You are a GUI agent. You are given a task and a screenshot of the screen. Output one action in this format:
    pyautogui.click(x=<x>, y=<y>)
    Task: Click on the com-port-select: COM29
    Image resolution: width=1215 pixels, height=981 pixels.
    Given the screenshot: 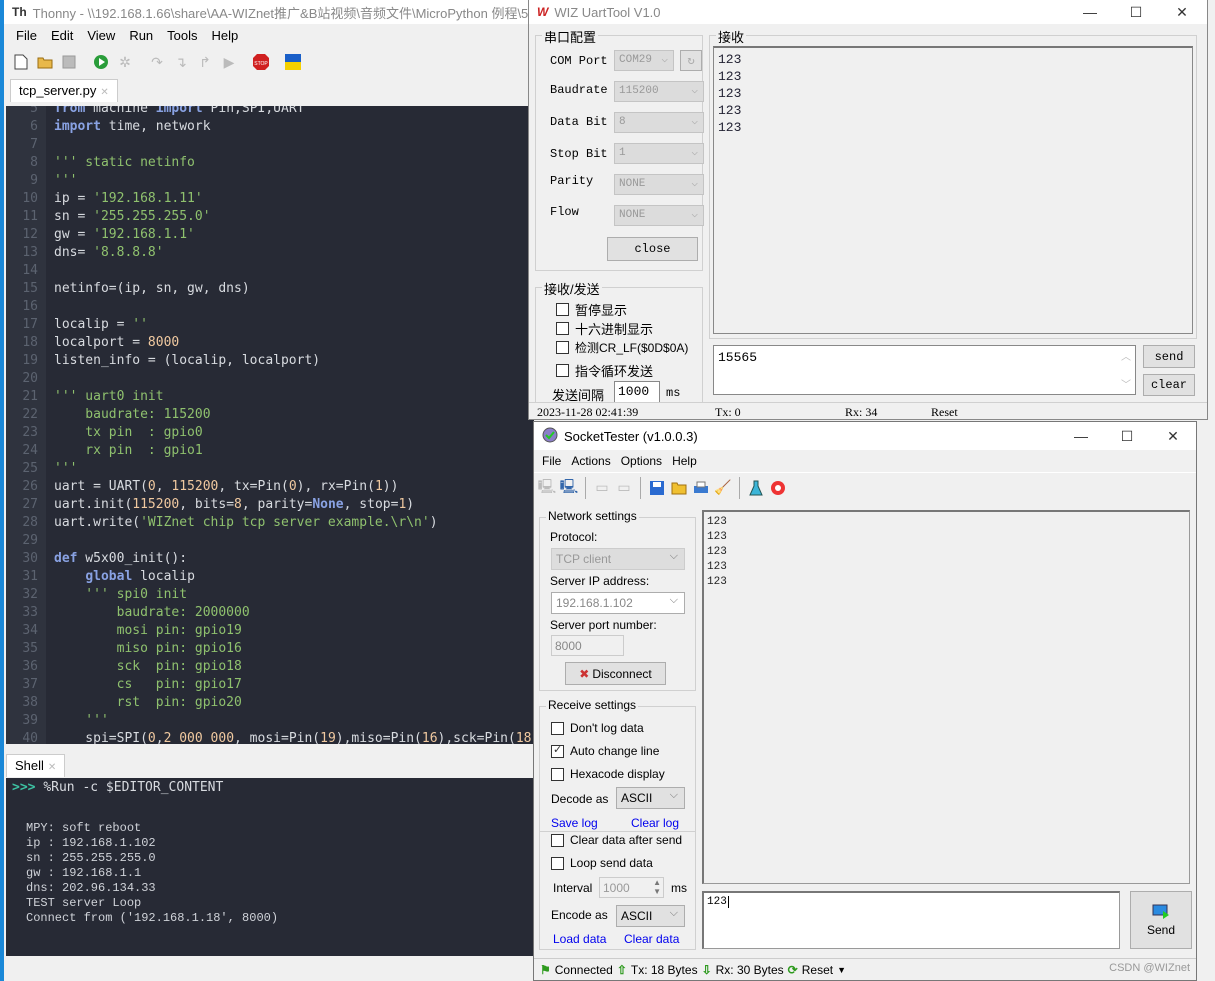 What is the action you would take?
    pyautogui.click(x=644, y=60)
    